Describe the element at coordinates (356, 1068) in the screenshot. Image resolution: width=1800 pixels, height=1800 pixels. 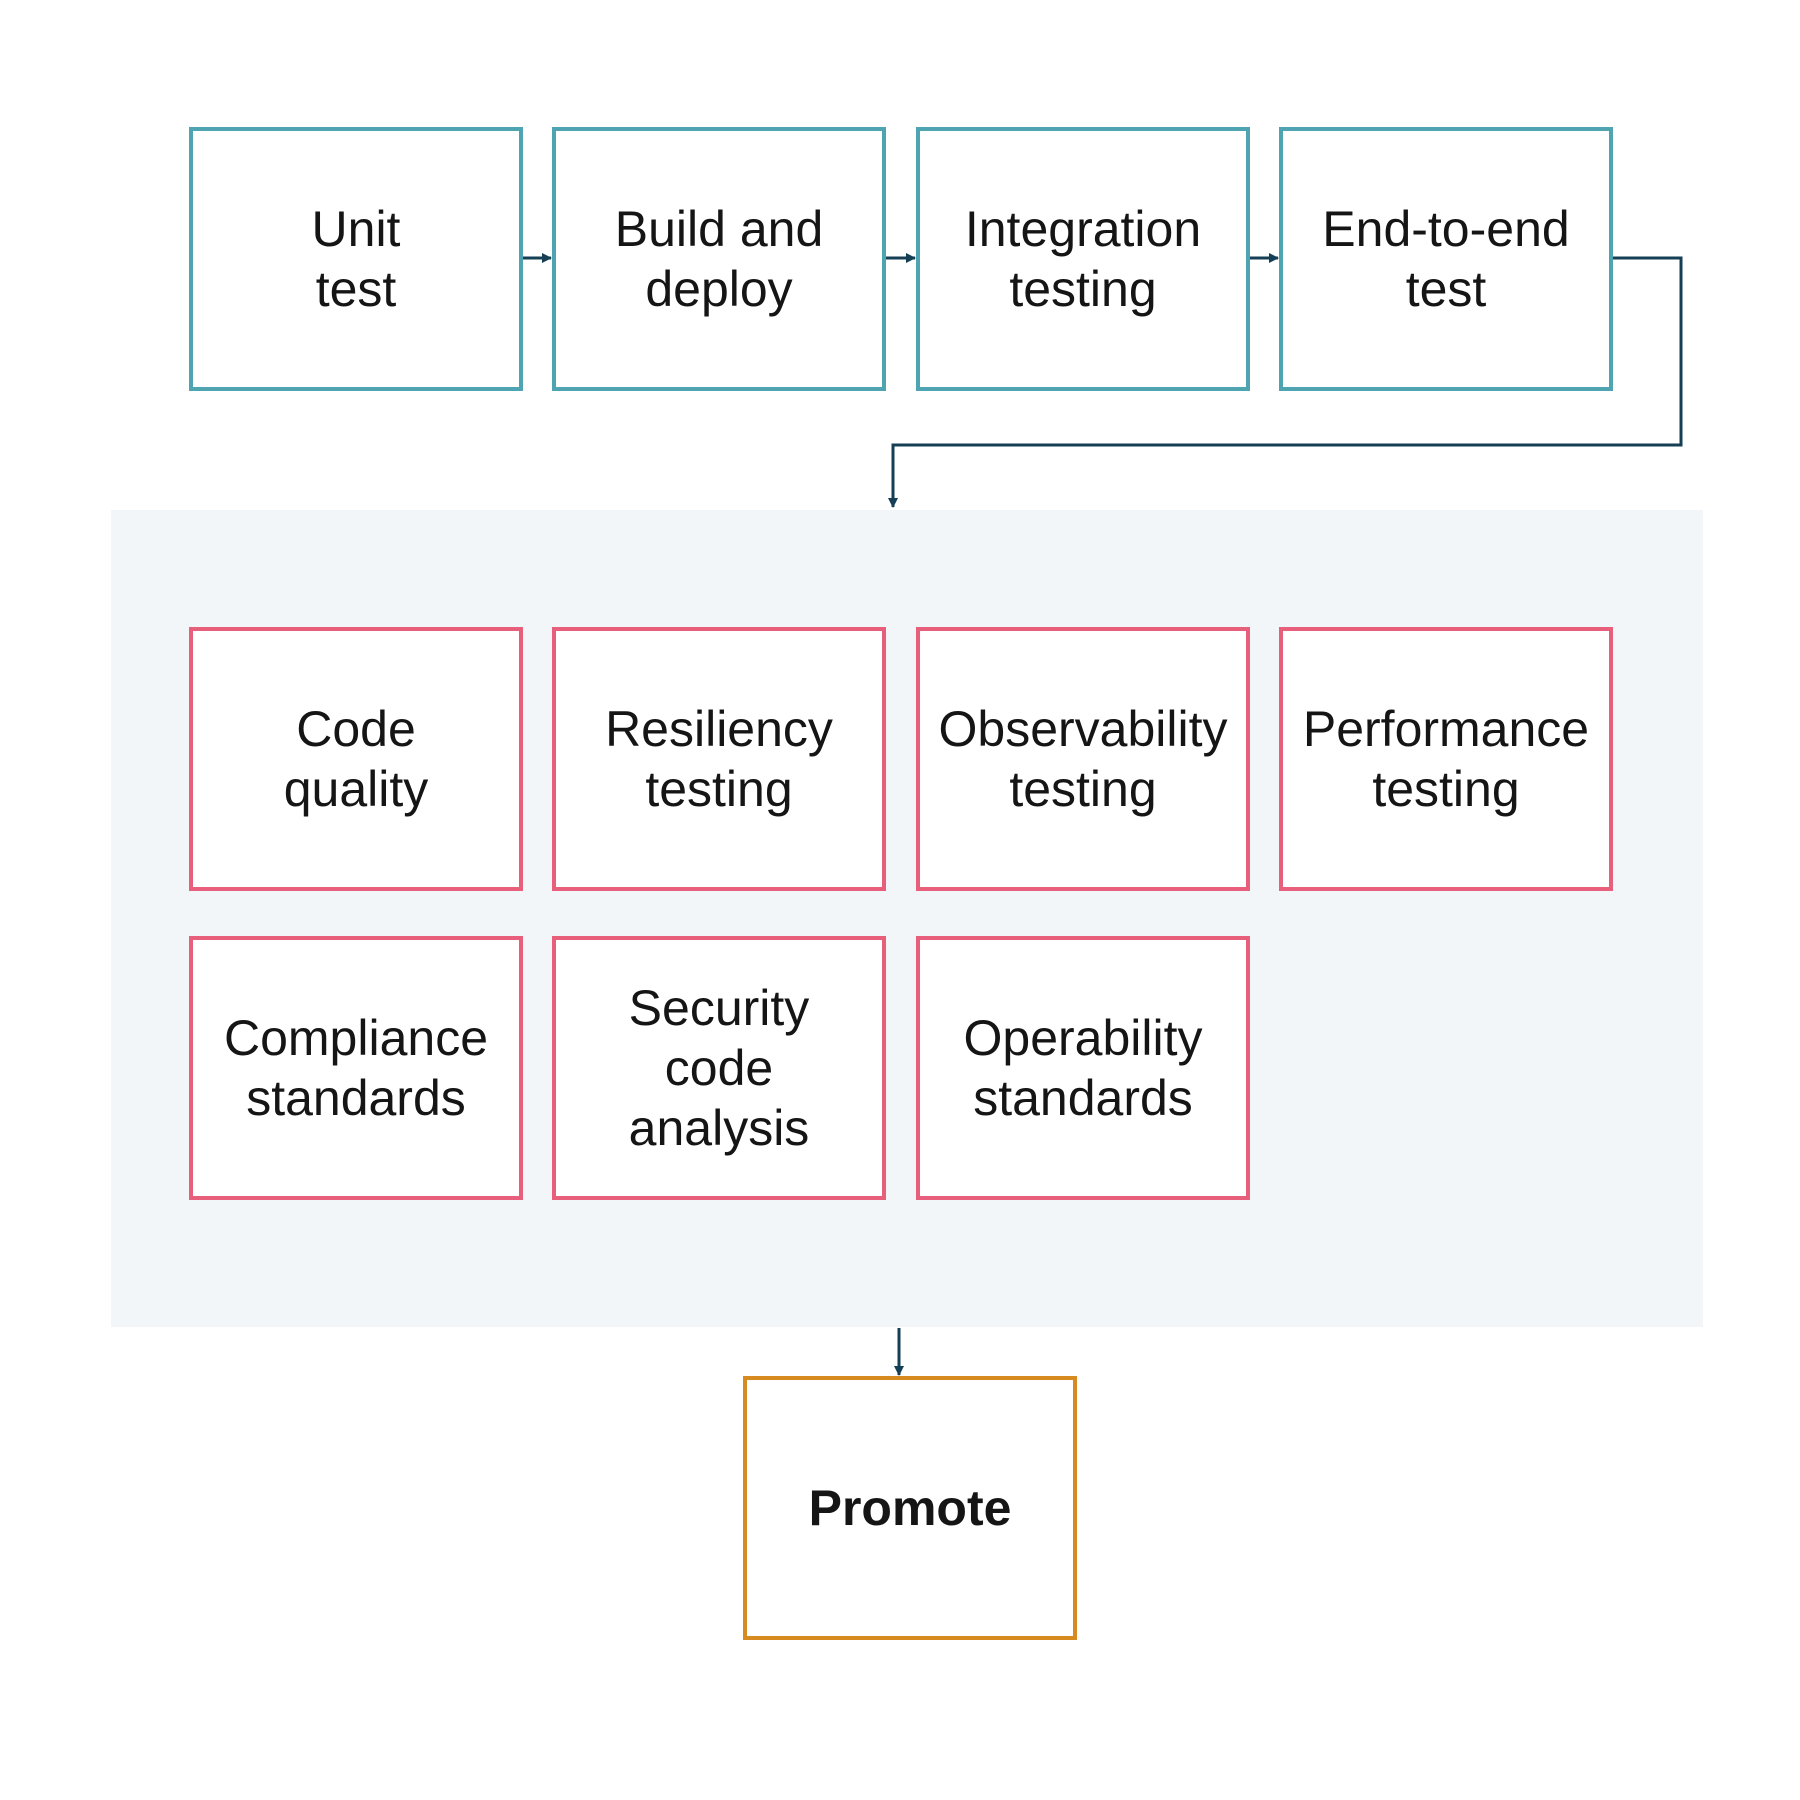
I see `gate-compliance-standards: Compliance standards` at that location.